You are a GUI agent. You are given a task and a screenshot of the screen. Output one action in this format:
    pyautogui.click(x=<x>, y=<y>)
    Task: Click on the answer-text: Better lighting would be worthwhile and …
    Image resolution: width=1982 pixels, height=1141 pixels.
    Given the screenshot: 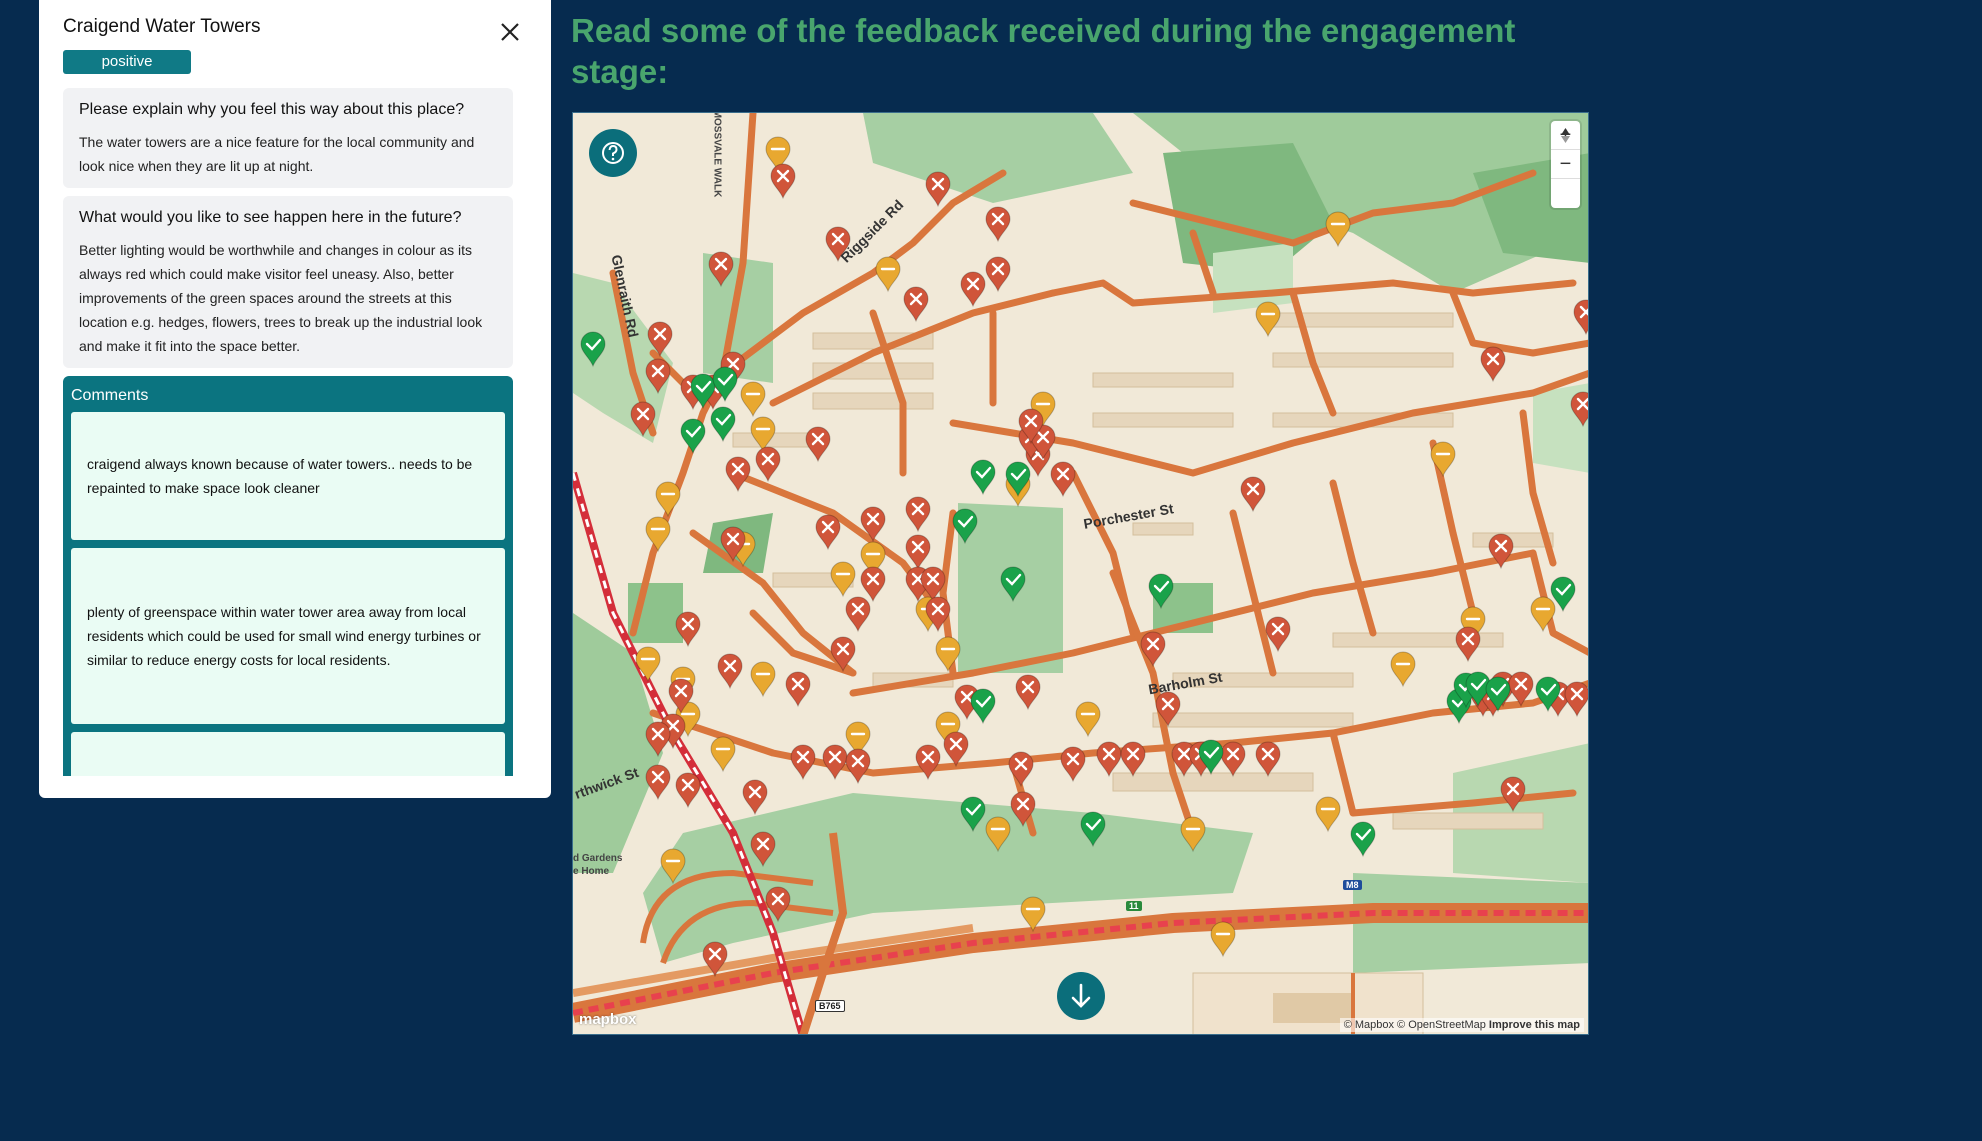 What is the action you would take?
    pyautogui.click(x=281, y=298)
    